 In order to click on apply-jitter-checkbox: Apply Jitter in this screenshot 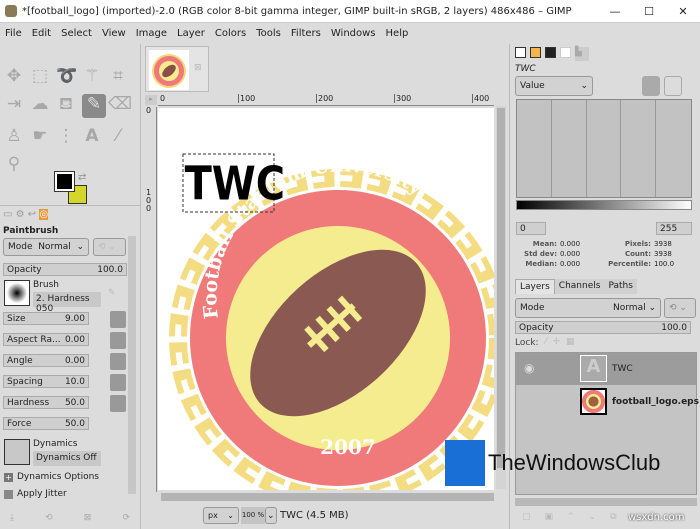, I will do `click(35, 494)`.